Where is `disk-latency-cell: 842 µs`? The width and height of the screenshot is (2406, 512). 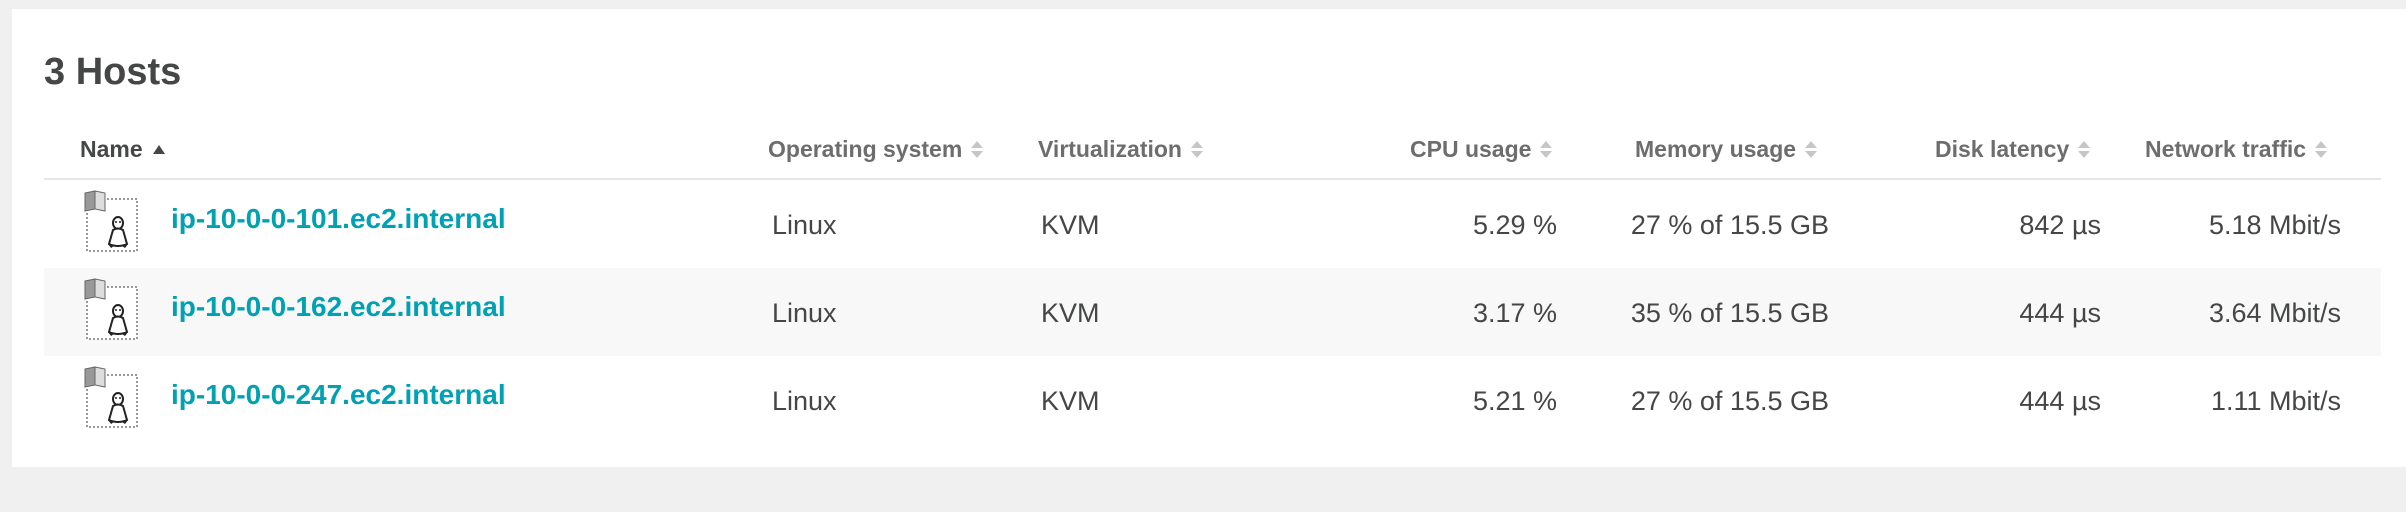
disk-latency-cell: 842 µs is located at coordinates (2060, 225).